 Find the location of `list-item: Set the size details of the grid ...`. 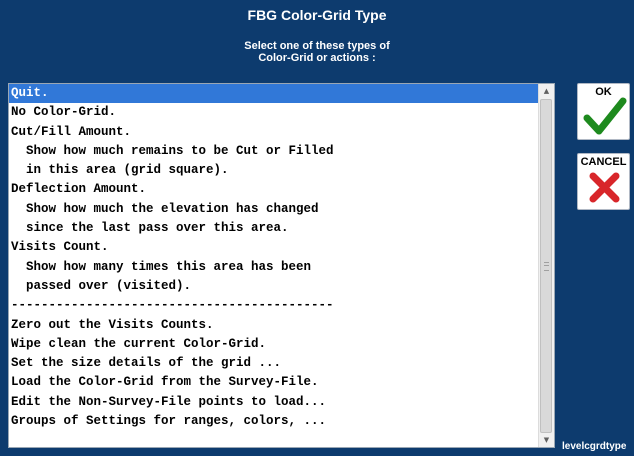

list-item: Set the size details of the grid ... is located at coordinates (274, 363).